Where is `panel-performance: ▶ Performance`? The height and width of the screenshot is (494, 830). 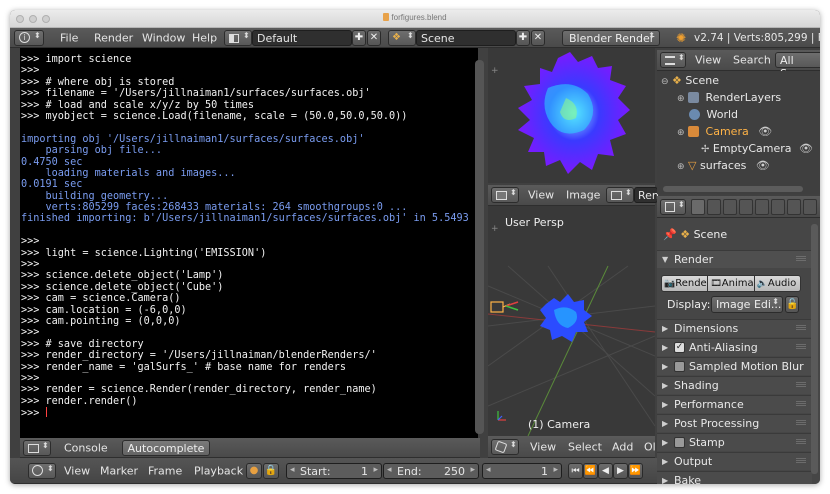
panel-performance: ▶ Performance is located at coordinates (734, 404).